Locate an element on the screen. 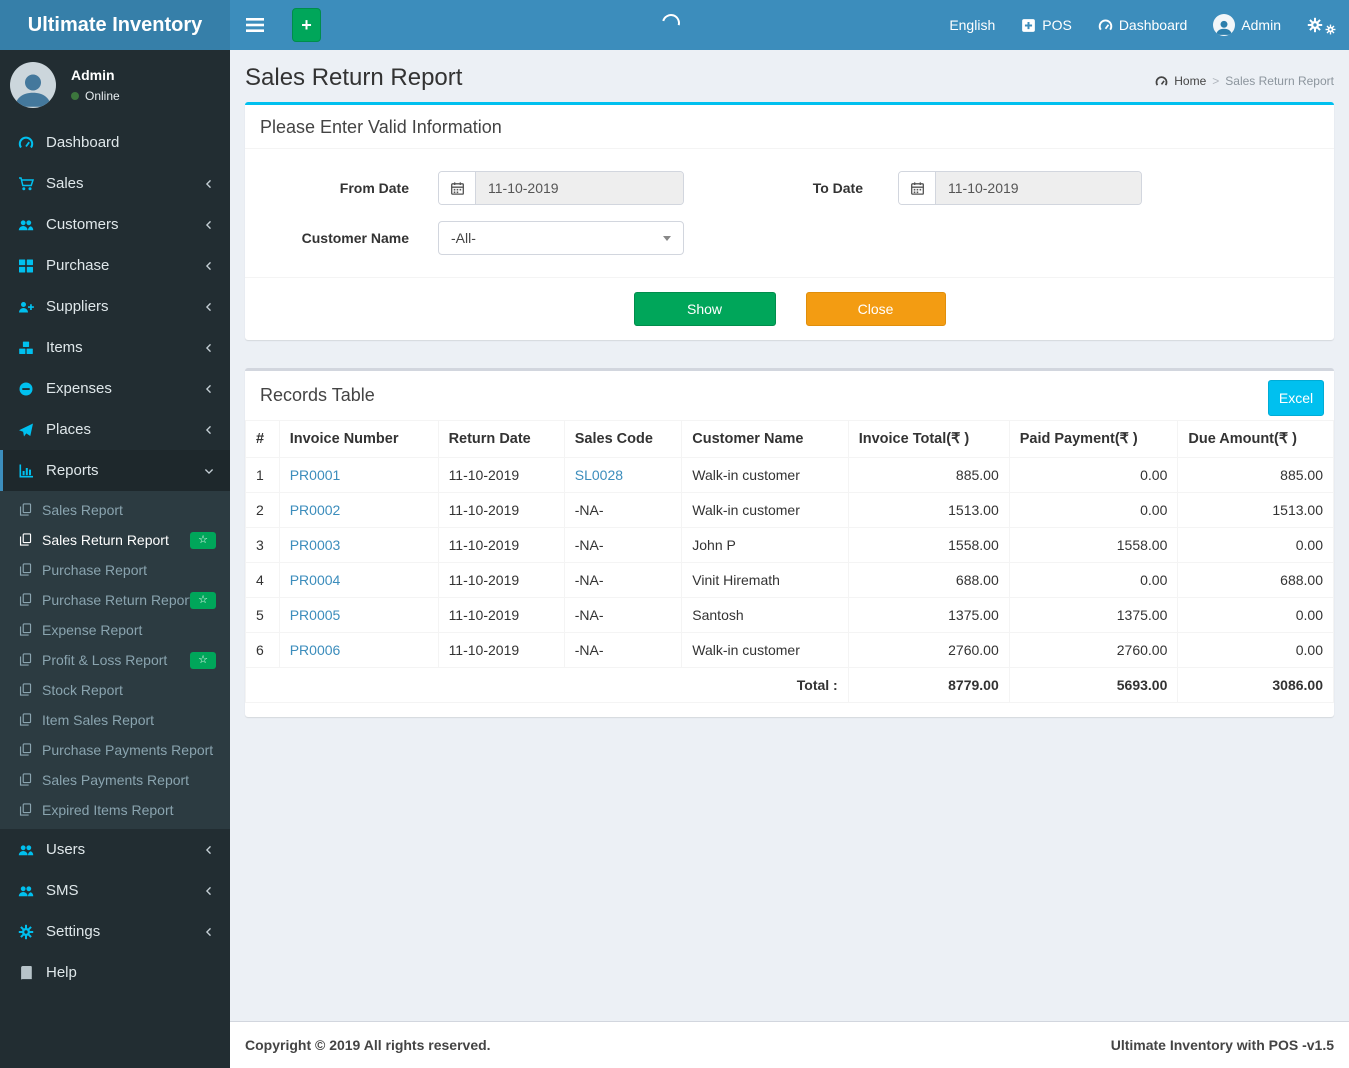 The image size is (1349, 1068). person-icon is located at coordinates (33, 90).